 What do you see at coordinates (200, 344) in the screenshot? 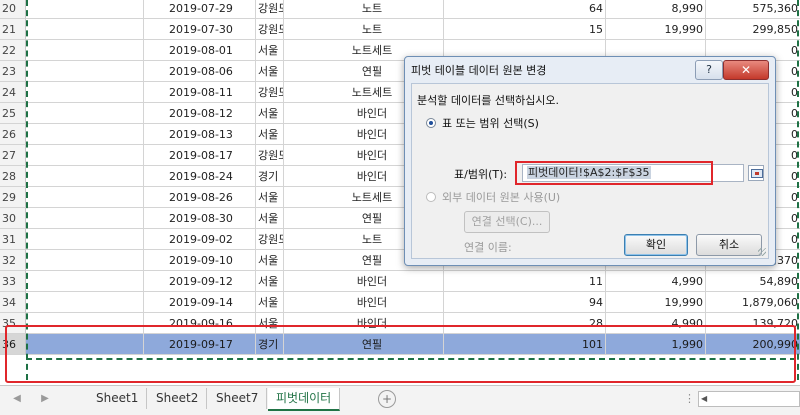
I see `cell-date: 2019-09-17` at bounding box center [200, 344].